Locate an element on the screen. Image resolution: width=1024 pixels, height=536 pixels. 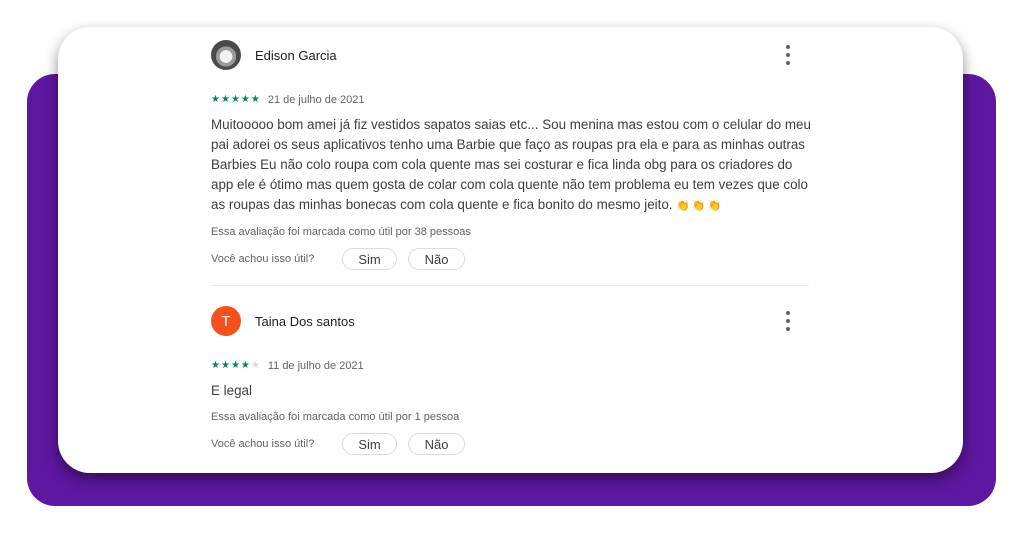
clapping-emoji: 👏👏👏 is located at coordinates (700, 206).